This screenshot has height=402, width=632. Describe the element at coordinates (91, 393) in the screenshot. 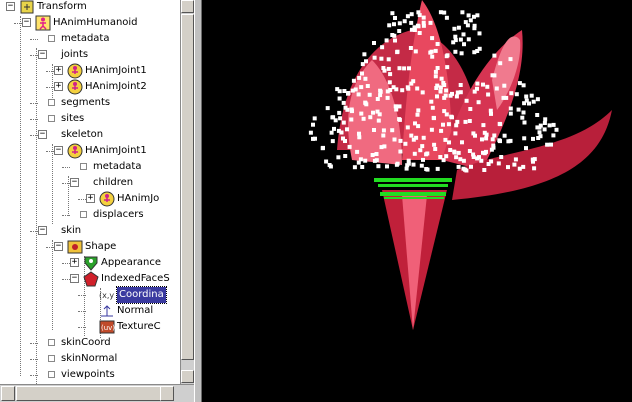

I see `horizontal-scroll-thumb` at that location.